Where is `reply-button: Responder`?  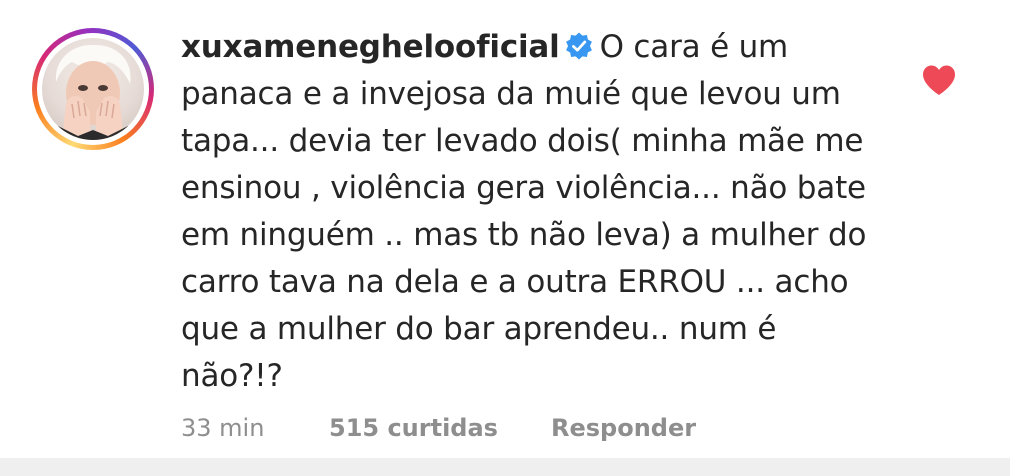
reply-button: Responder is located at coordinates (623, 428).